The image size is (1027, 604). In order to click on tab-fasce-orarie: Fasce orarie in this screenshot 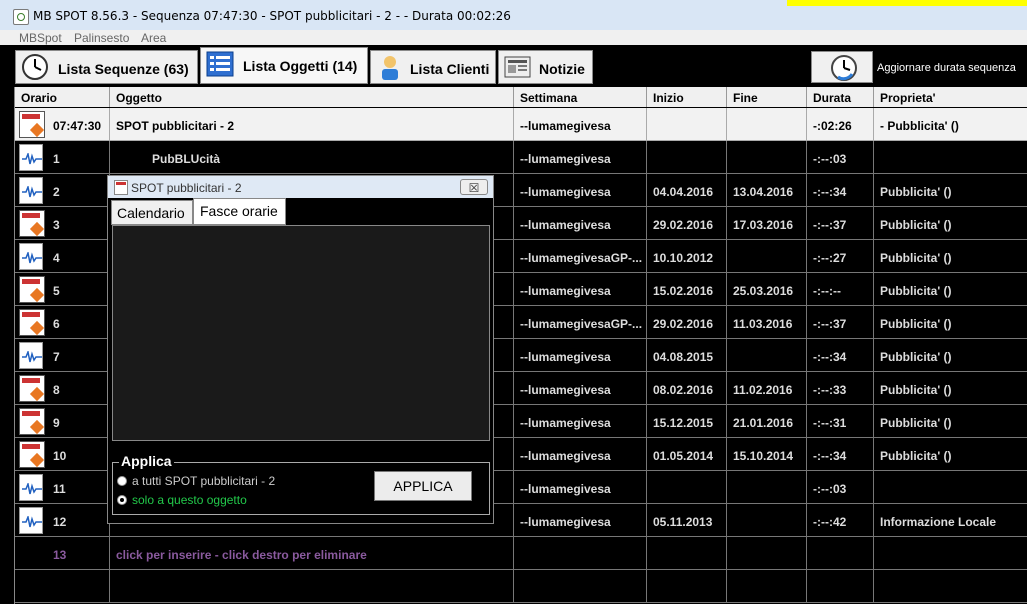, I will do `click(239, 211)`.